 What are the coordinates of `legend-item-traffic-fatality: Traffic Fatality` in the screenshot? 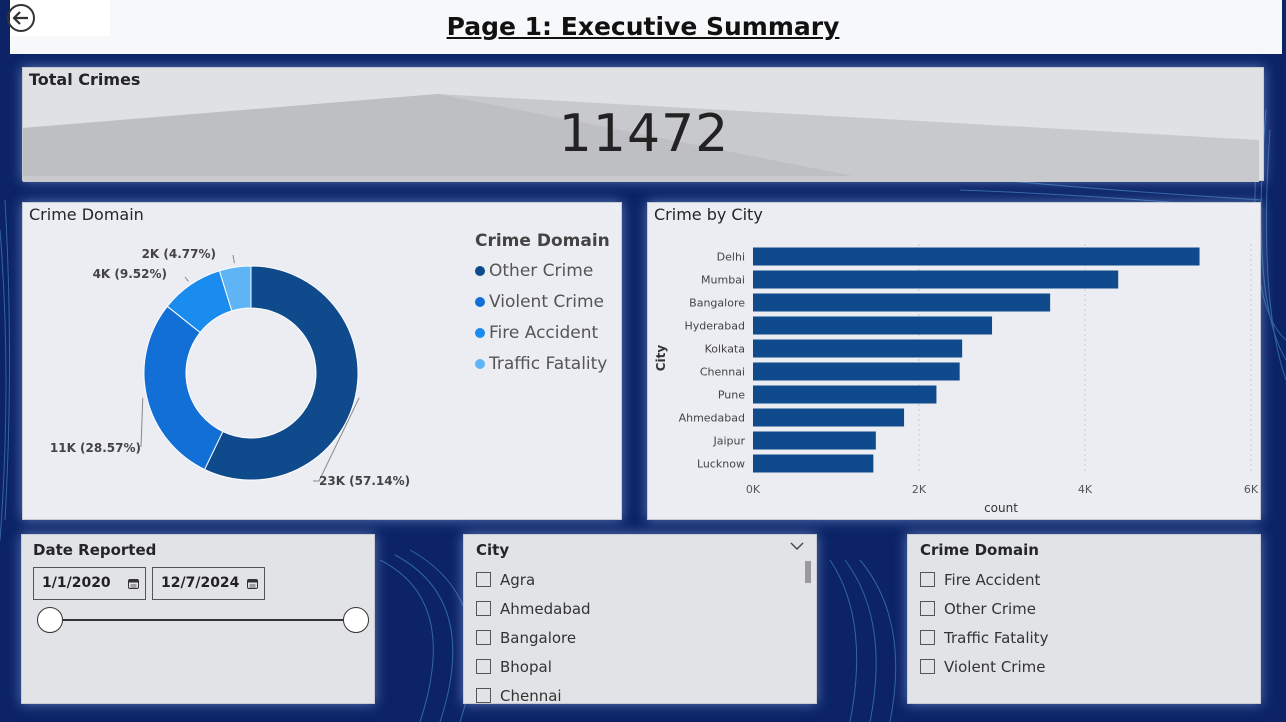 It's located at (542, 363).